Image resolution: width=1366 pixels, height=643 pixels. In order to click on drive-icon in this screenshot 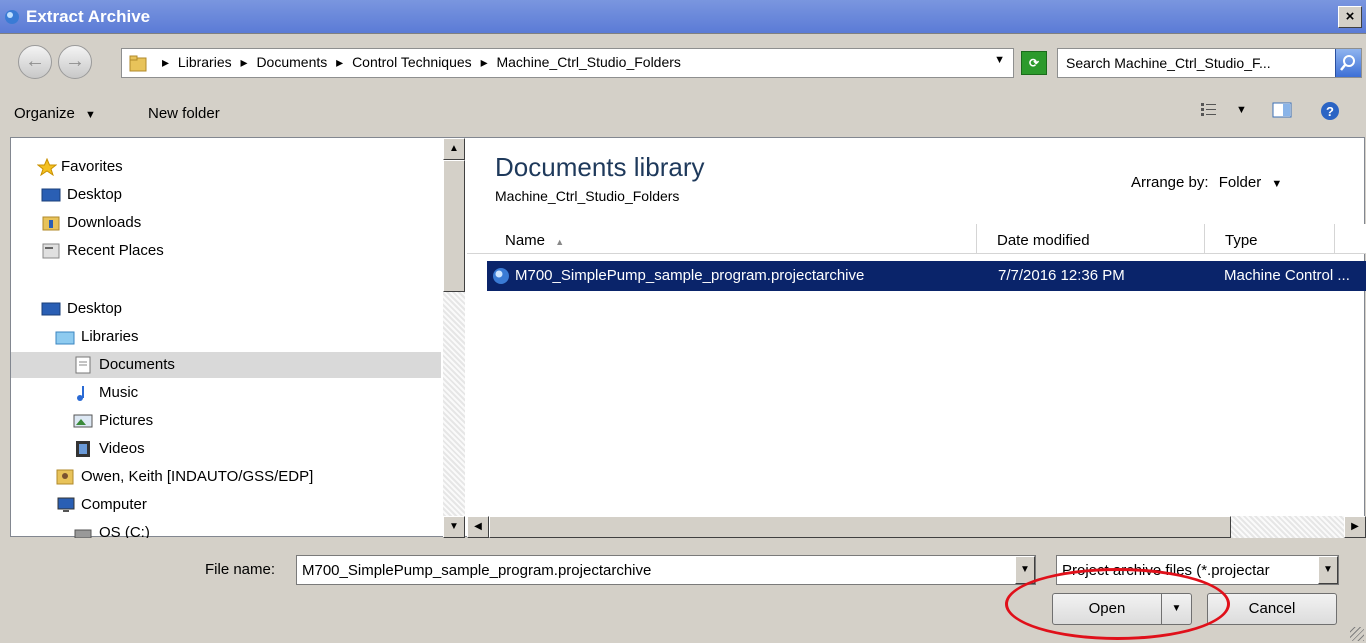, I will do `click(83, 533)`.